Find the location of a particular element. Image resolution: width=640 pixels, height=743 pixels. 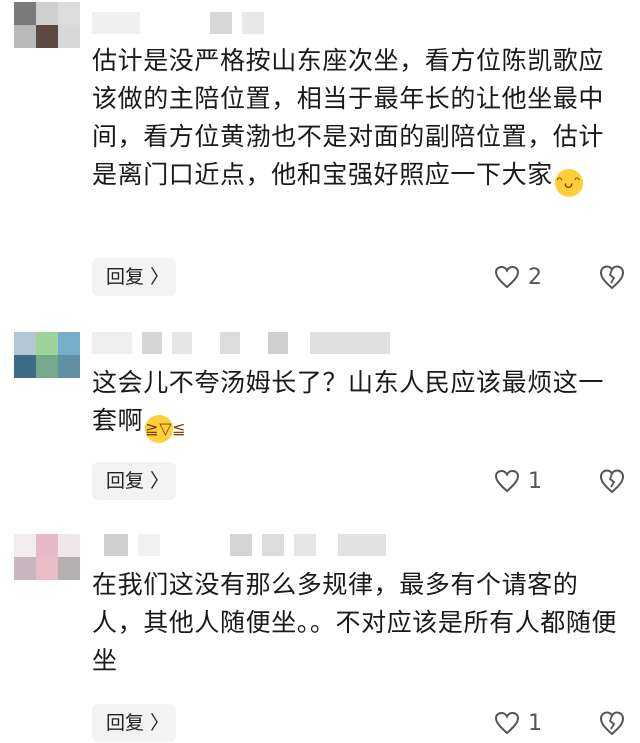

crying-laughing-emoji: ≧▽≦ is located at coordinates (165, 429).